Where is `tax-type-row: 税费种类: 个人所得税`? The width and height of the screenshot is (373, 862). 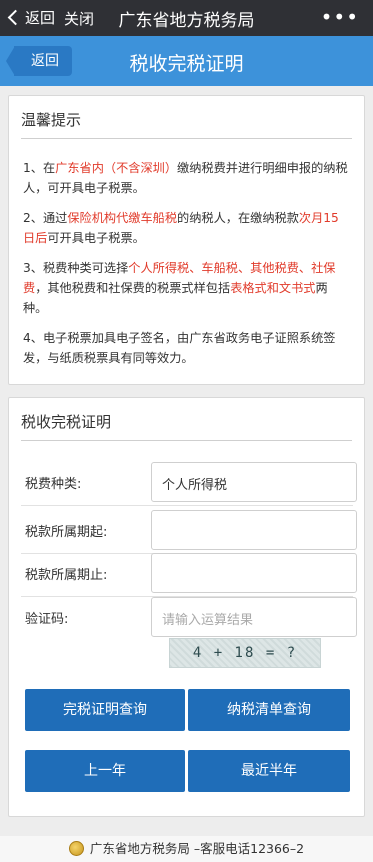
tax-type-row: 税费种类: 个人所得税 is located at coordinates (189, 484).